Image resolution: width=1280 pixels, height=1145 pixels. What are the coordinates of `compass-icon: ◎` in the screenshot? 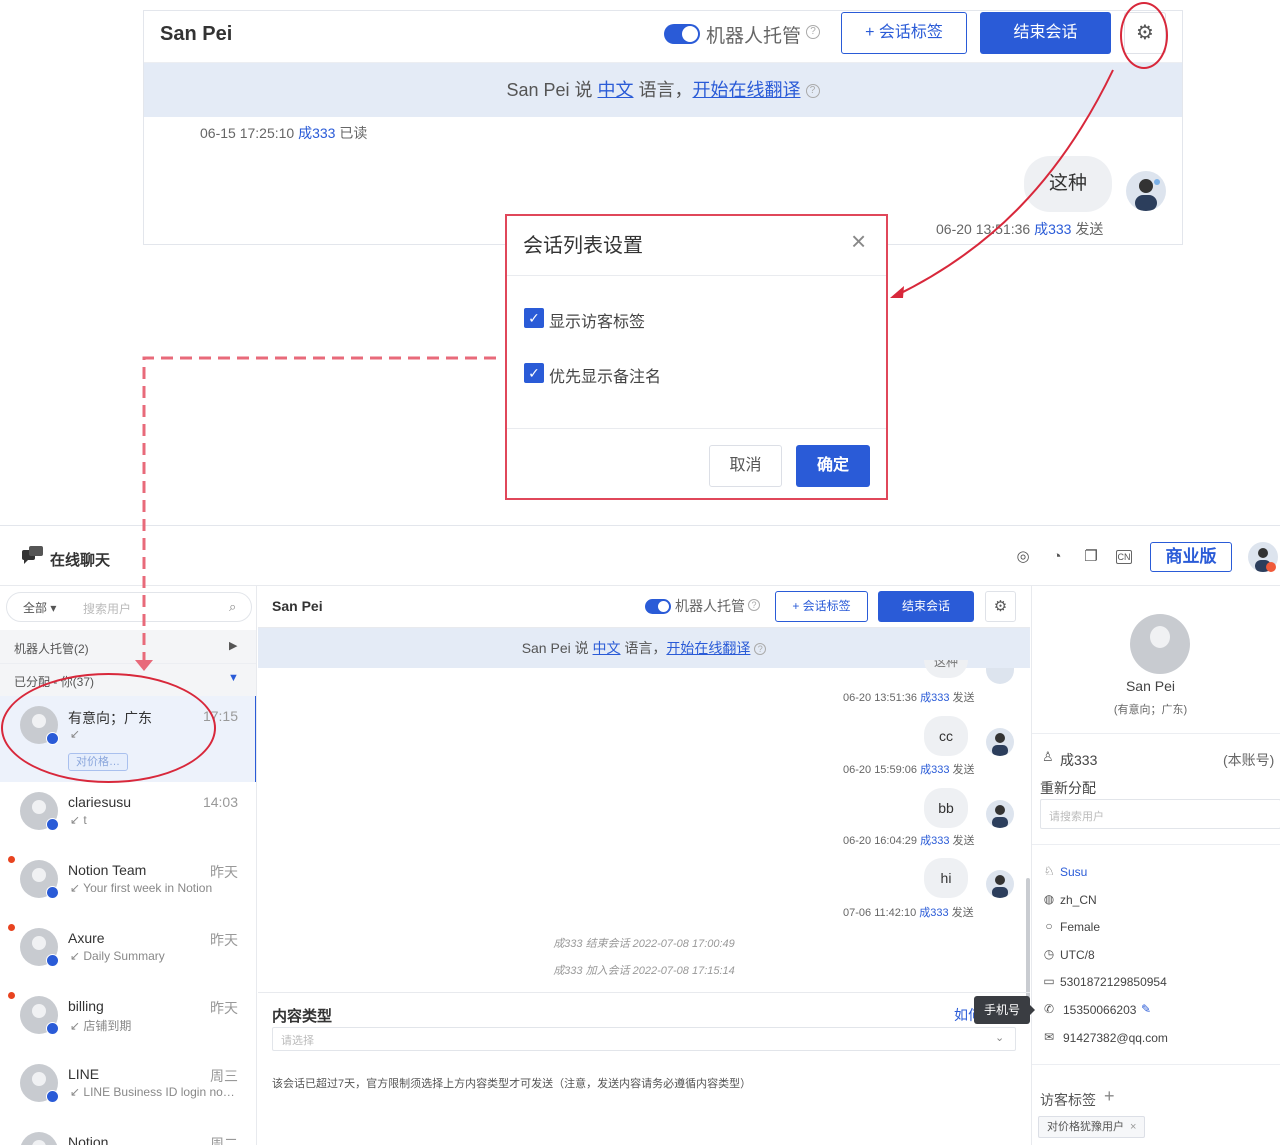 It's located at (1023, 557).